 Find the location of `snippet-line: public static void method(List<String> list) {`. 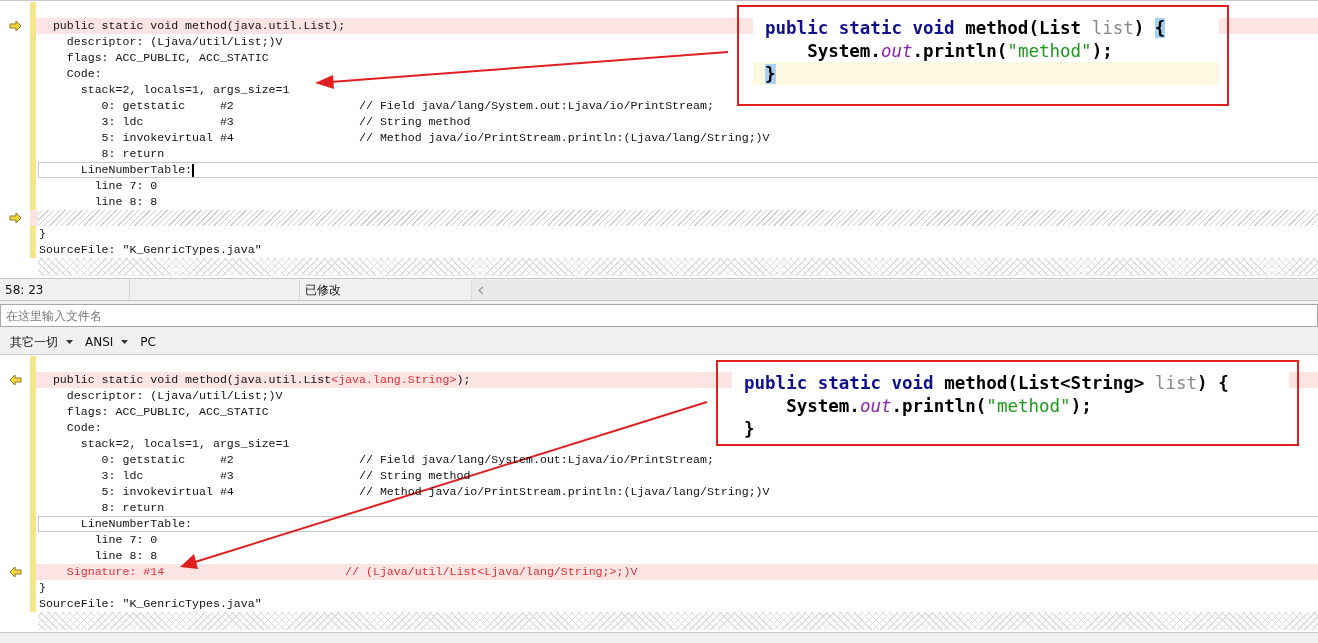

snippet-line: public static void method(List<String> list) { is located at coordinates (986, 382).